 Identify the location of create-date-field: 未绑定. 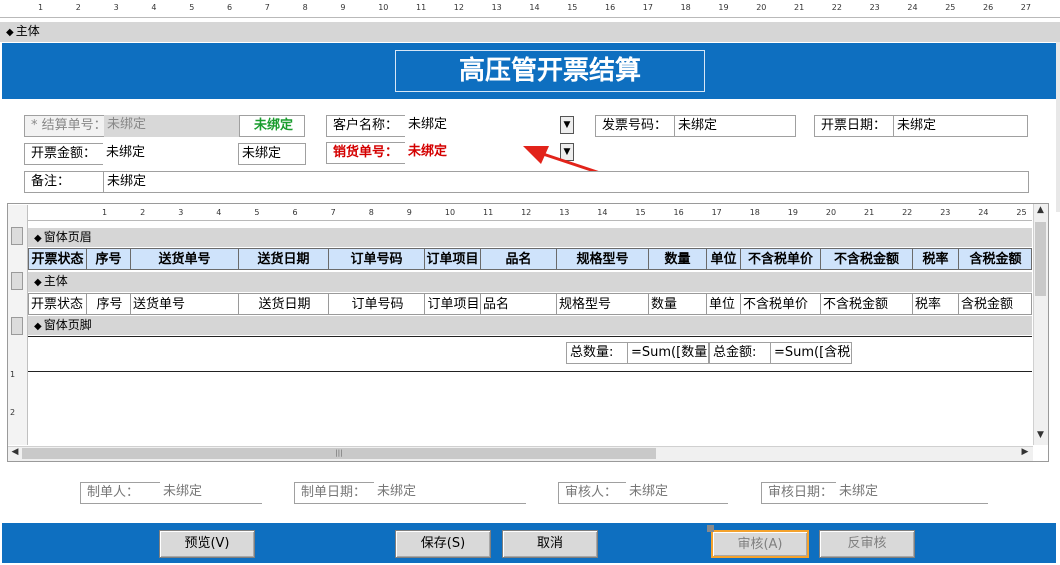
(450, 493).